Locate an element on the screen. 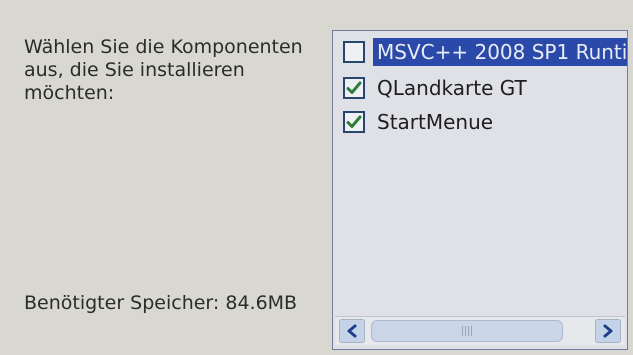 This screenshot has height=355, width=633. component-label-qlandkarte: QLandkarte GT is located at coordinates (452, 88).